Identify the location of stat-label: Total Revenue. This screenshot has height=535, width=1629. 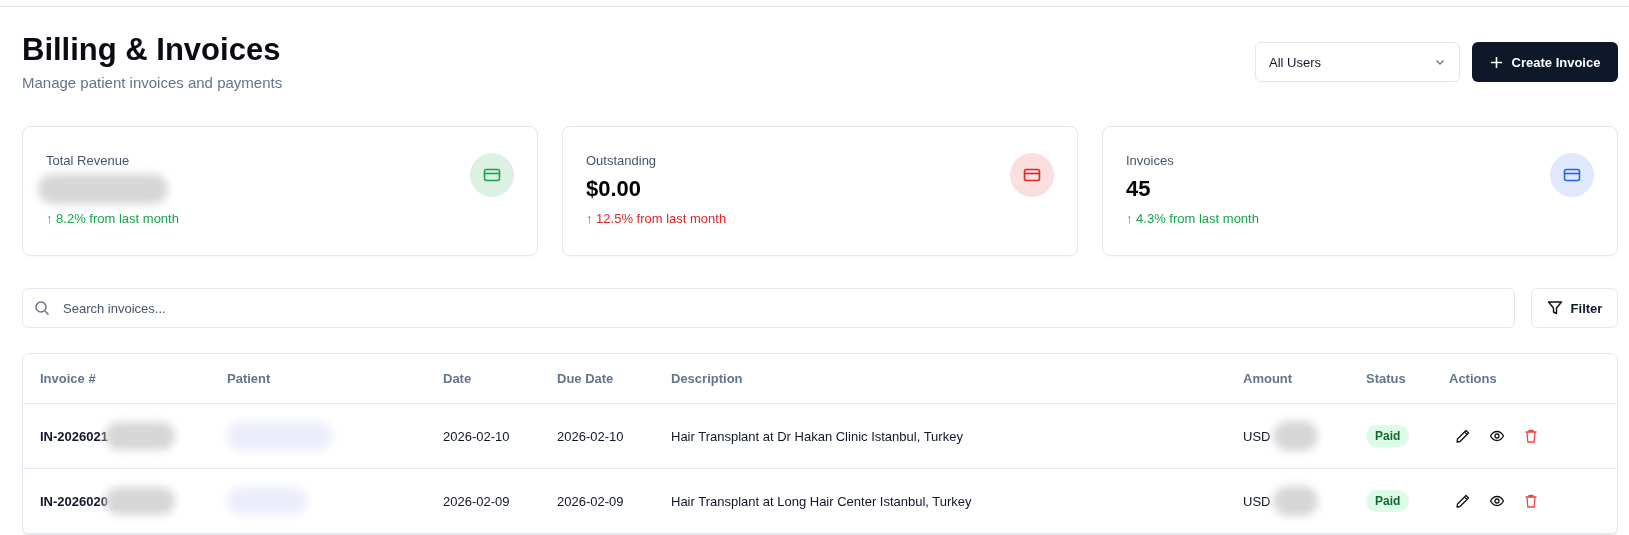
(88, 161).